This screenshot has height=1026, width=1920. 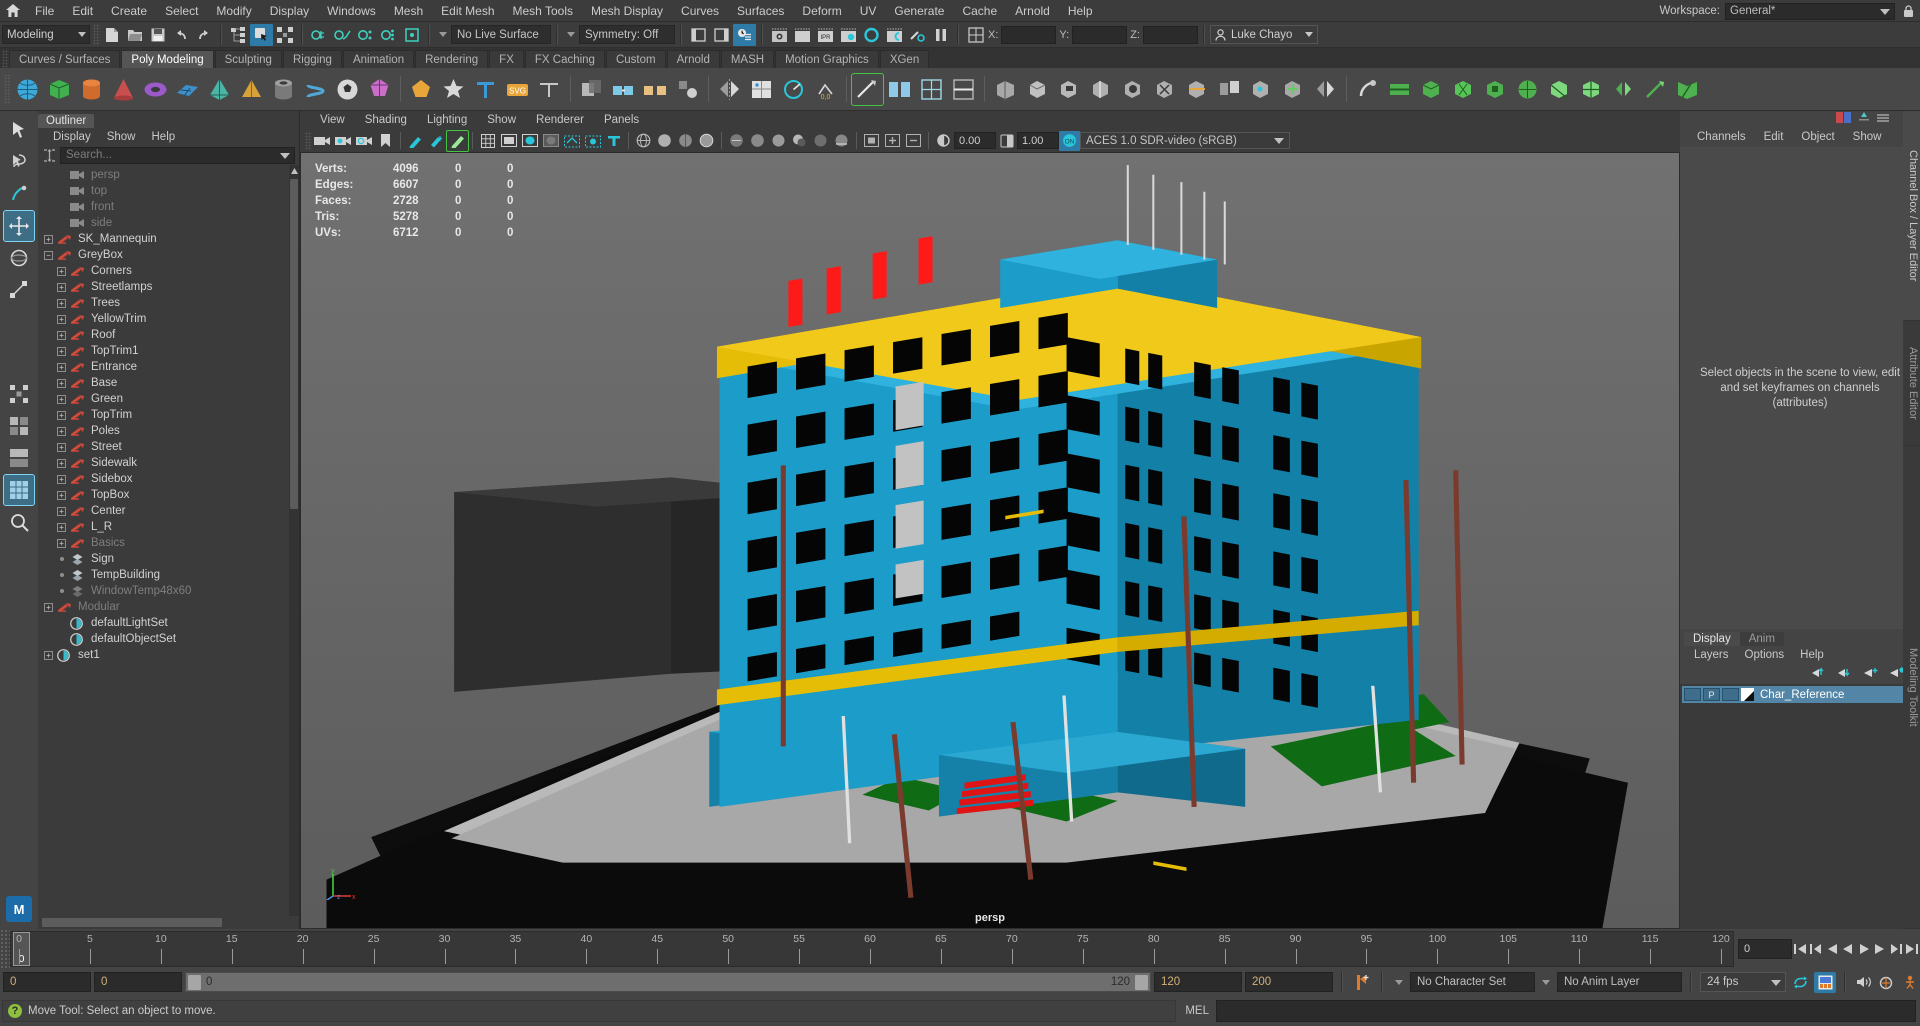 What do you see at coordinates (1165, 89) in the screenshot?
I see `collapse-icon` at bounding box center [1165, 89].